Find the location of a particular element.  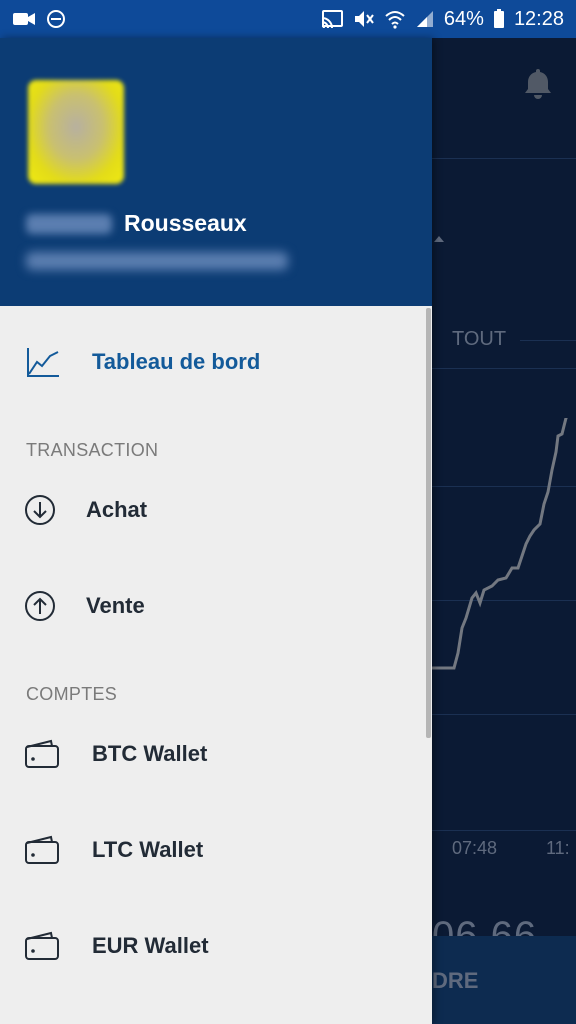

menu-label-btc-wallet: BTC Wallet is located at coordinates (150, 753).